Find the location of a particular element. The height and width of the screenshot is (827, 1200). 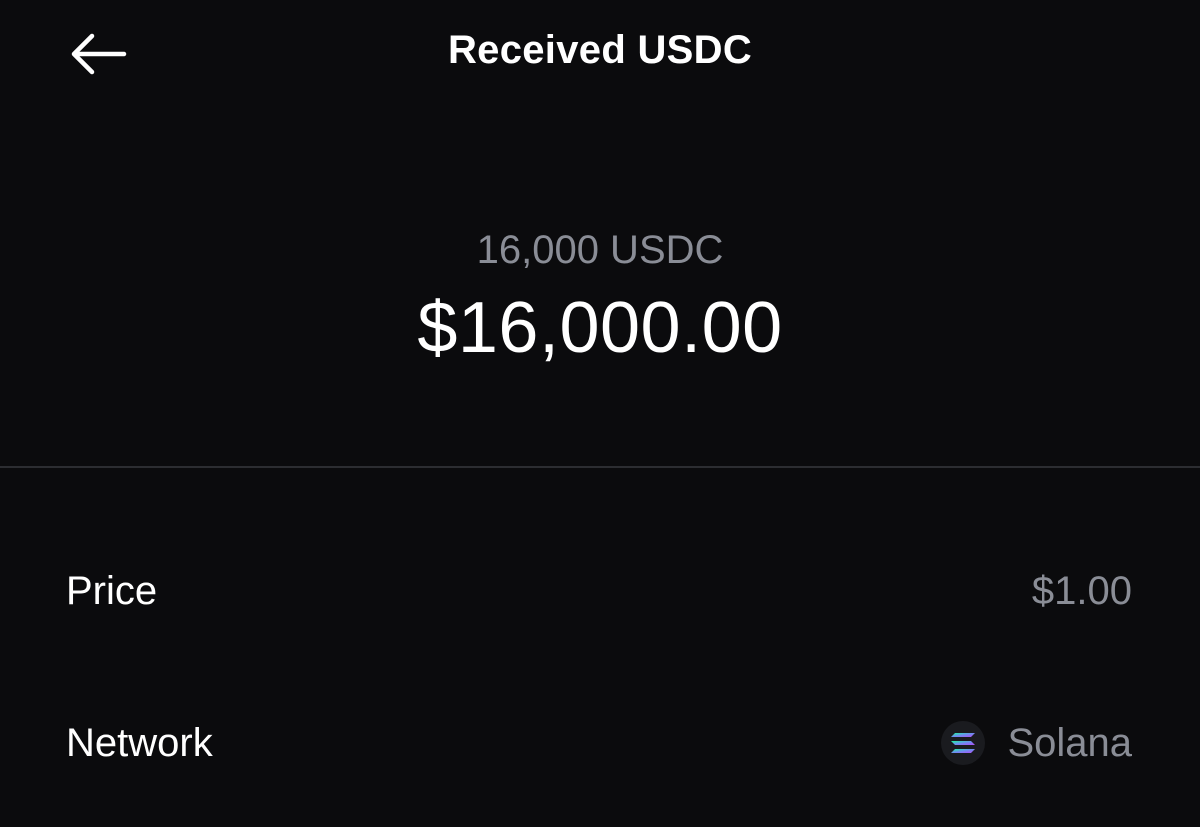

crypto-amount: 16,000 USDC is located at coordinates (600, 250).